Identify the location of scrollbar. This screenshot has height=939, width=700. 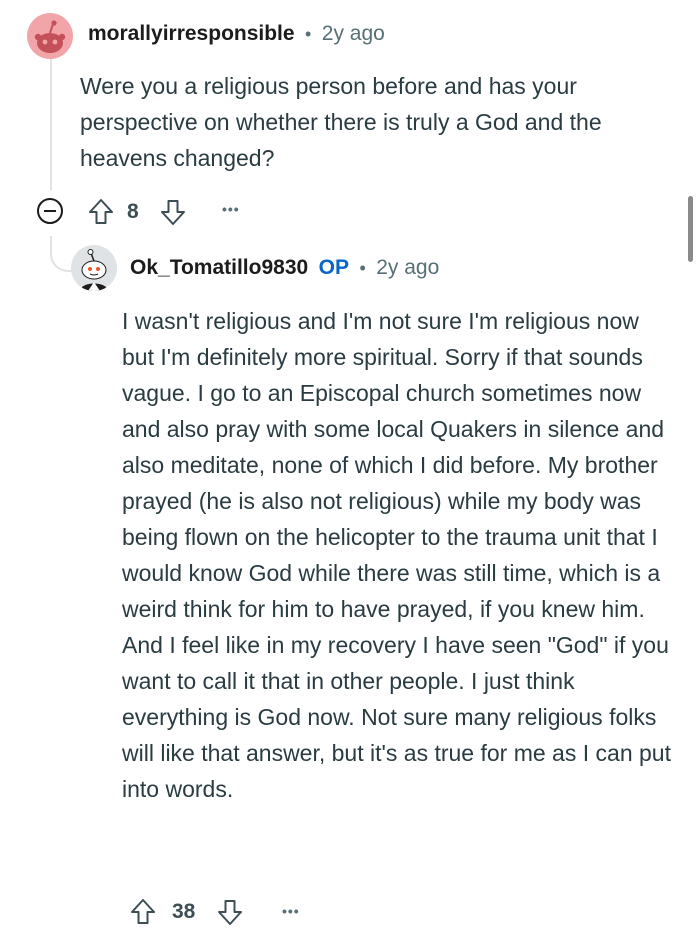
(690, 229).